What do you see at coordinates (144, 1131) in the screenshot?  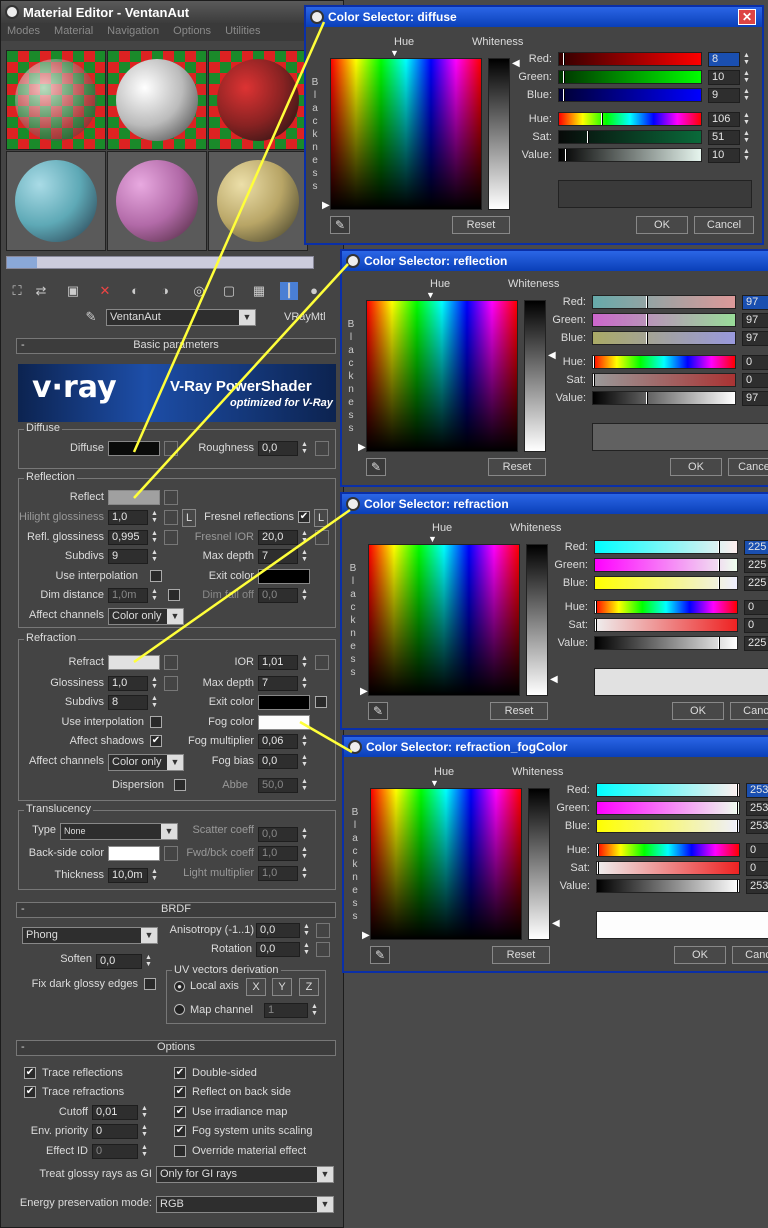 I see `env-priority-arrows: ▲ ▼` at bounding box center [144, 1131].